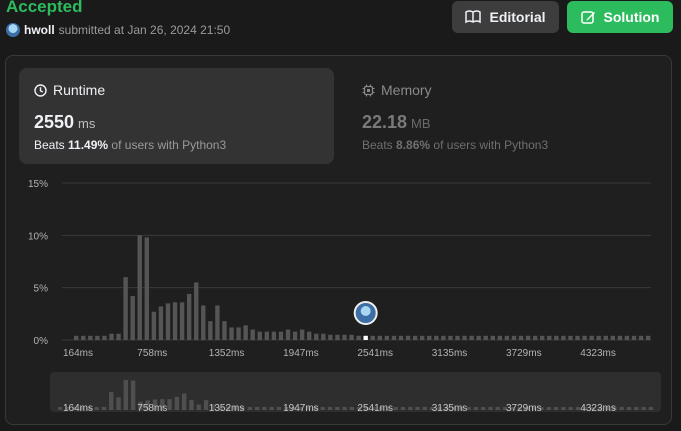 The width and height of the screenshot is (681, 431). Describe the element at coordinates (365, 337) in the screenshot. I see `bar-selected` at that location.